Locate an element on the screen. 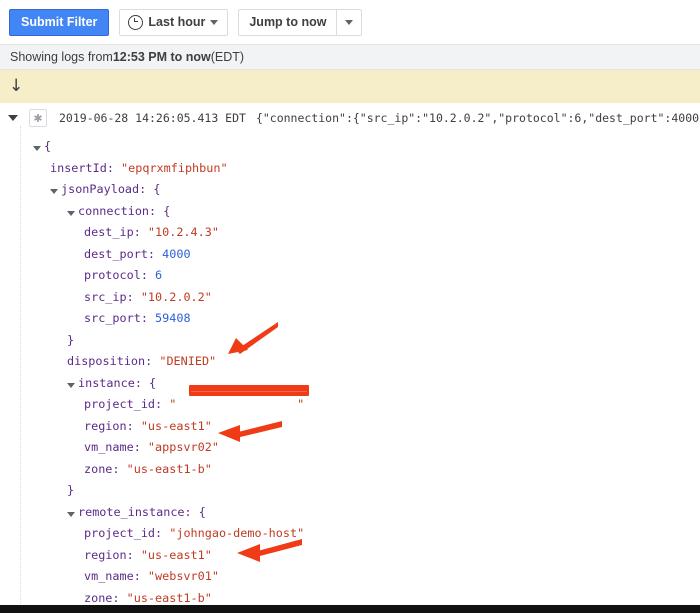 Image resolution: width=700 pixels, height=613 pixels. json-row: instance: { is located at coordinates (111, 384).